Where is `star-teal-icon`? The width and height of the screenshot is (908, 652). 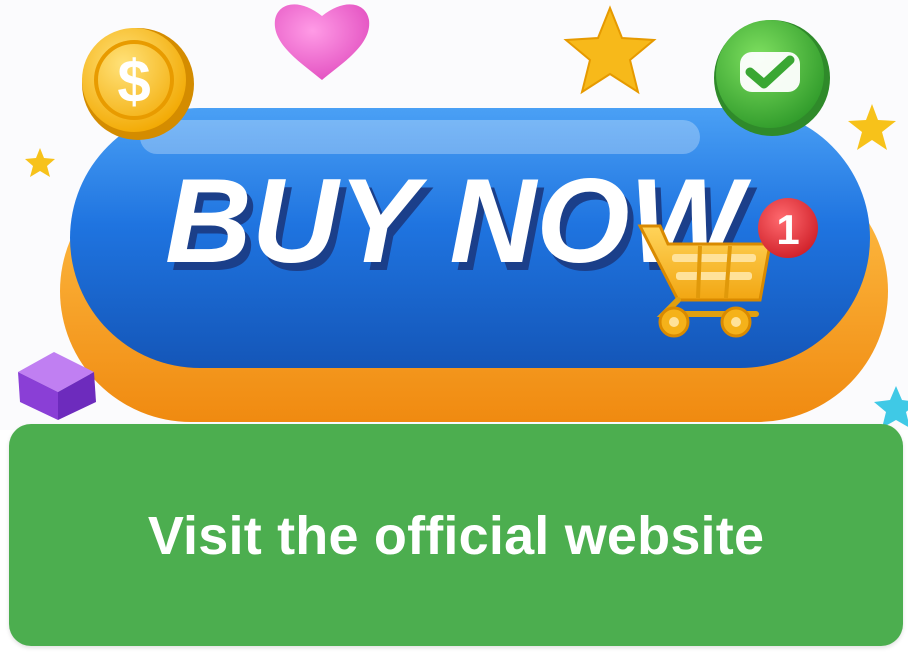 star-teal-icon is located at coordinates (891, 407).